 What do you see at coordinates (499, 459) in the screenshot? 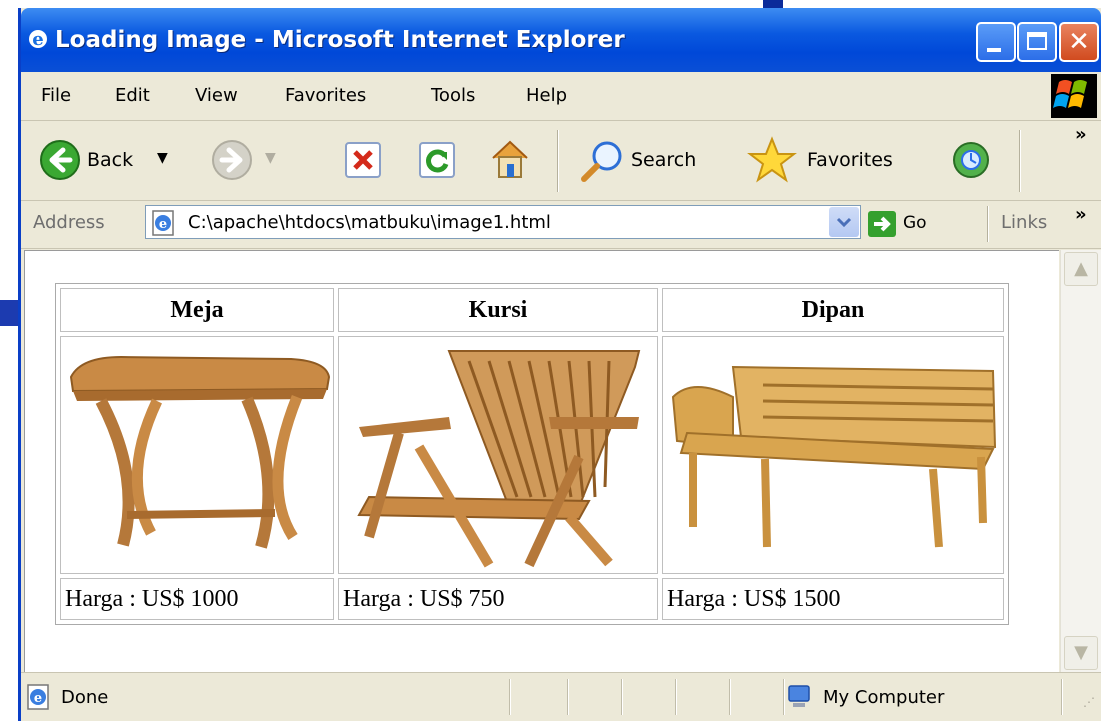
I see `chair-kursi-image` at bounding box center [499, 459].